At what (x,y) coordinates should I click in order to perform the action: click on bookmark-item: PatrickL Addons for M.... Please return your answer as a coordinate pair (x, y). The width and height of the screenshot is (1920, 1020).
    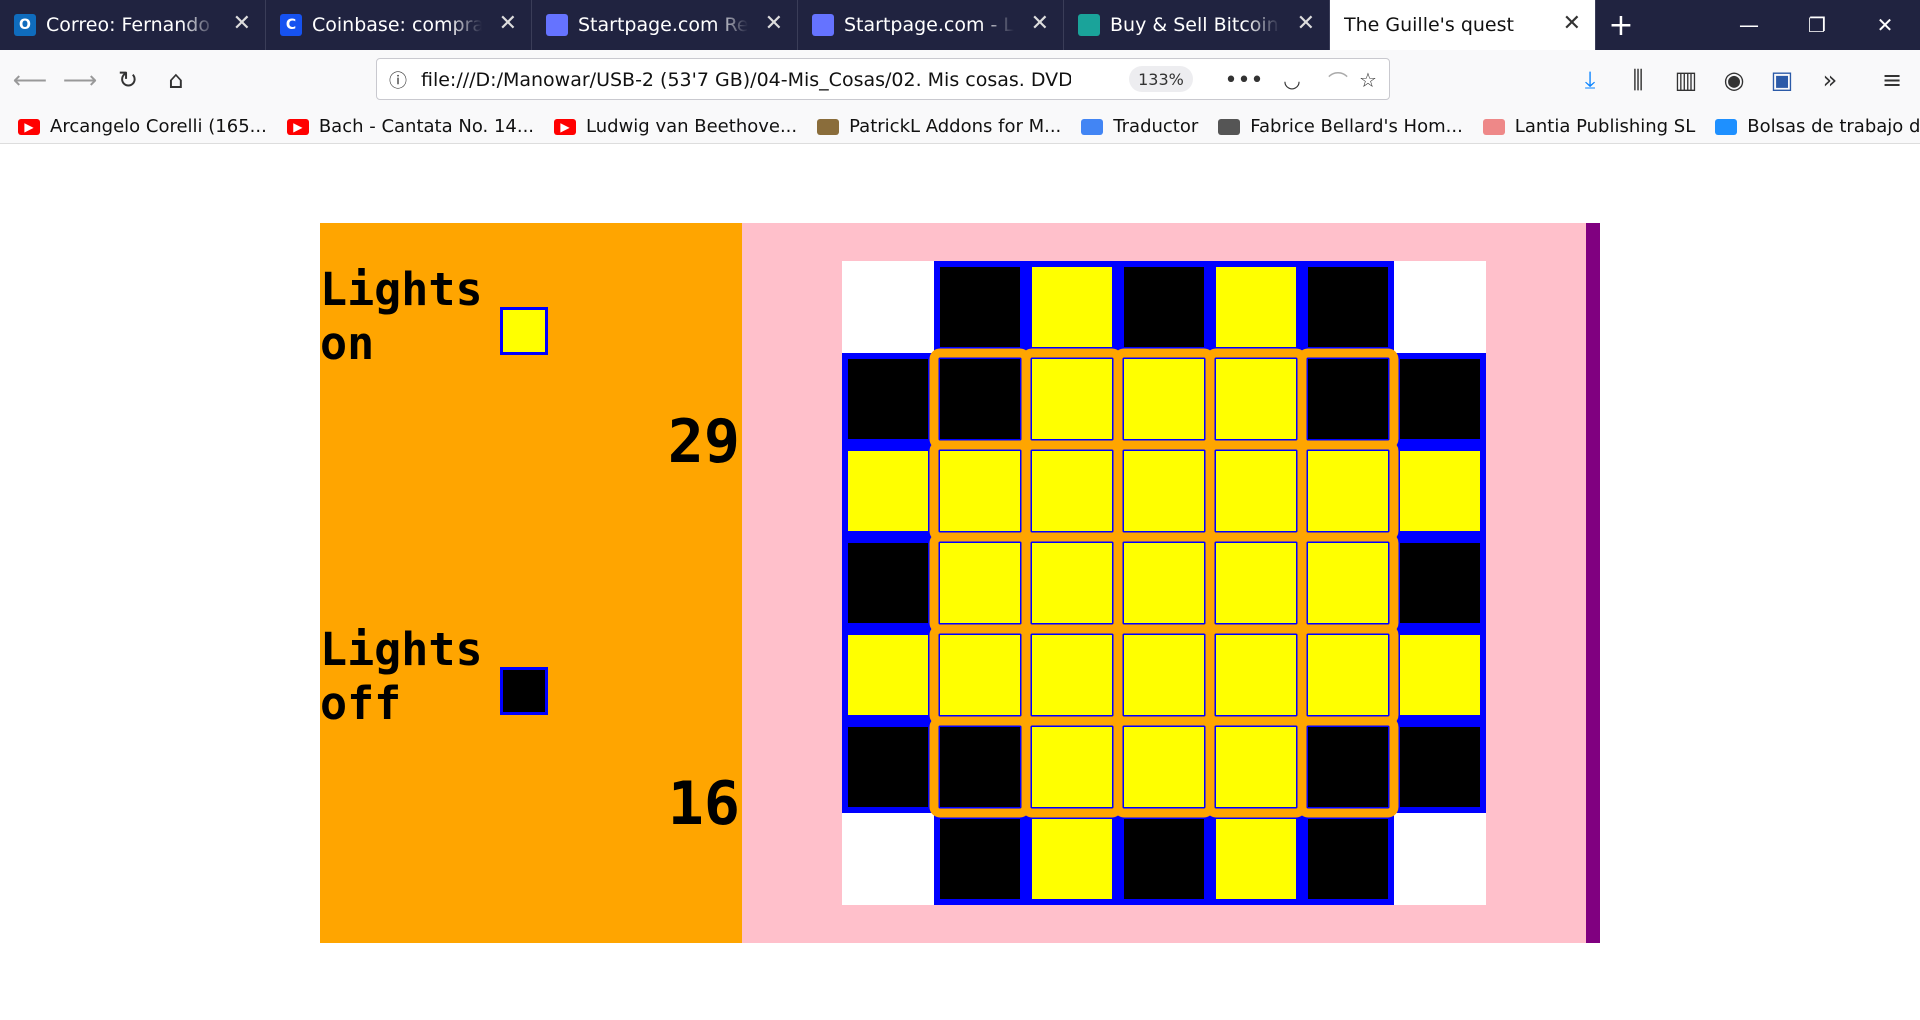
    Looking at the image, I should click on (939, 126).